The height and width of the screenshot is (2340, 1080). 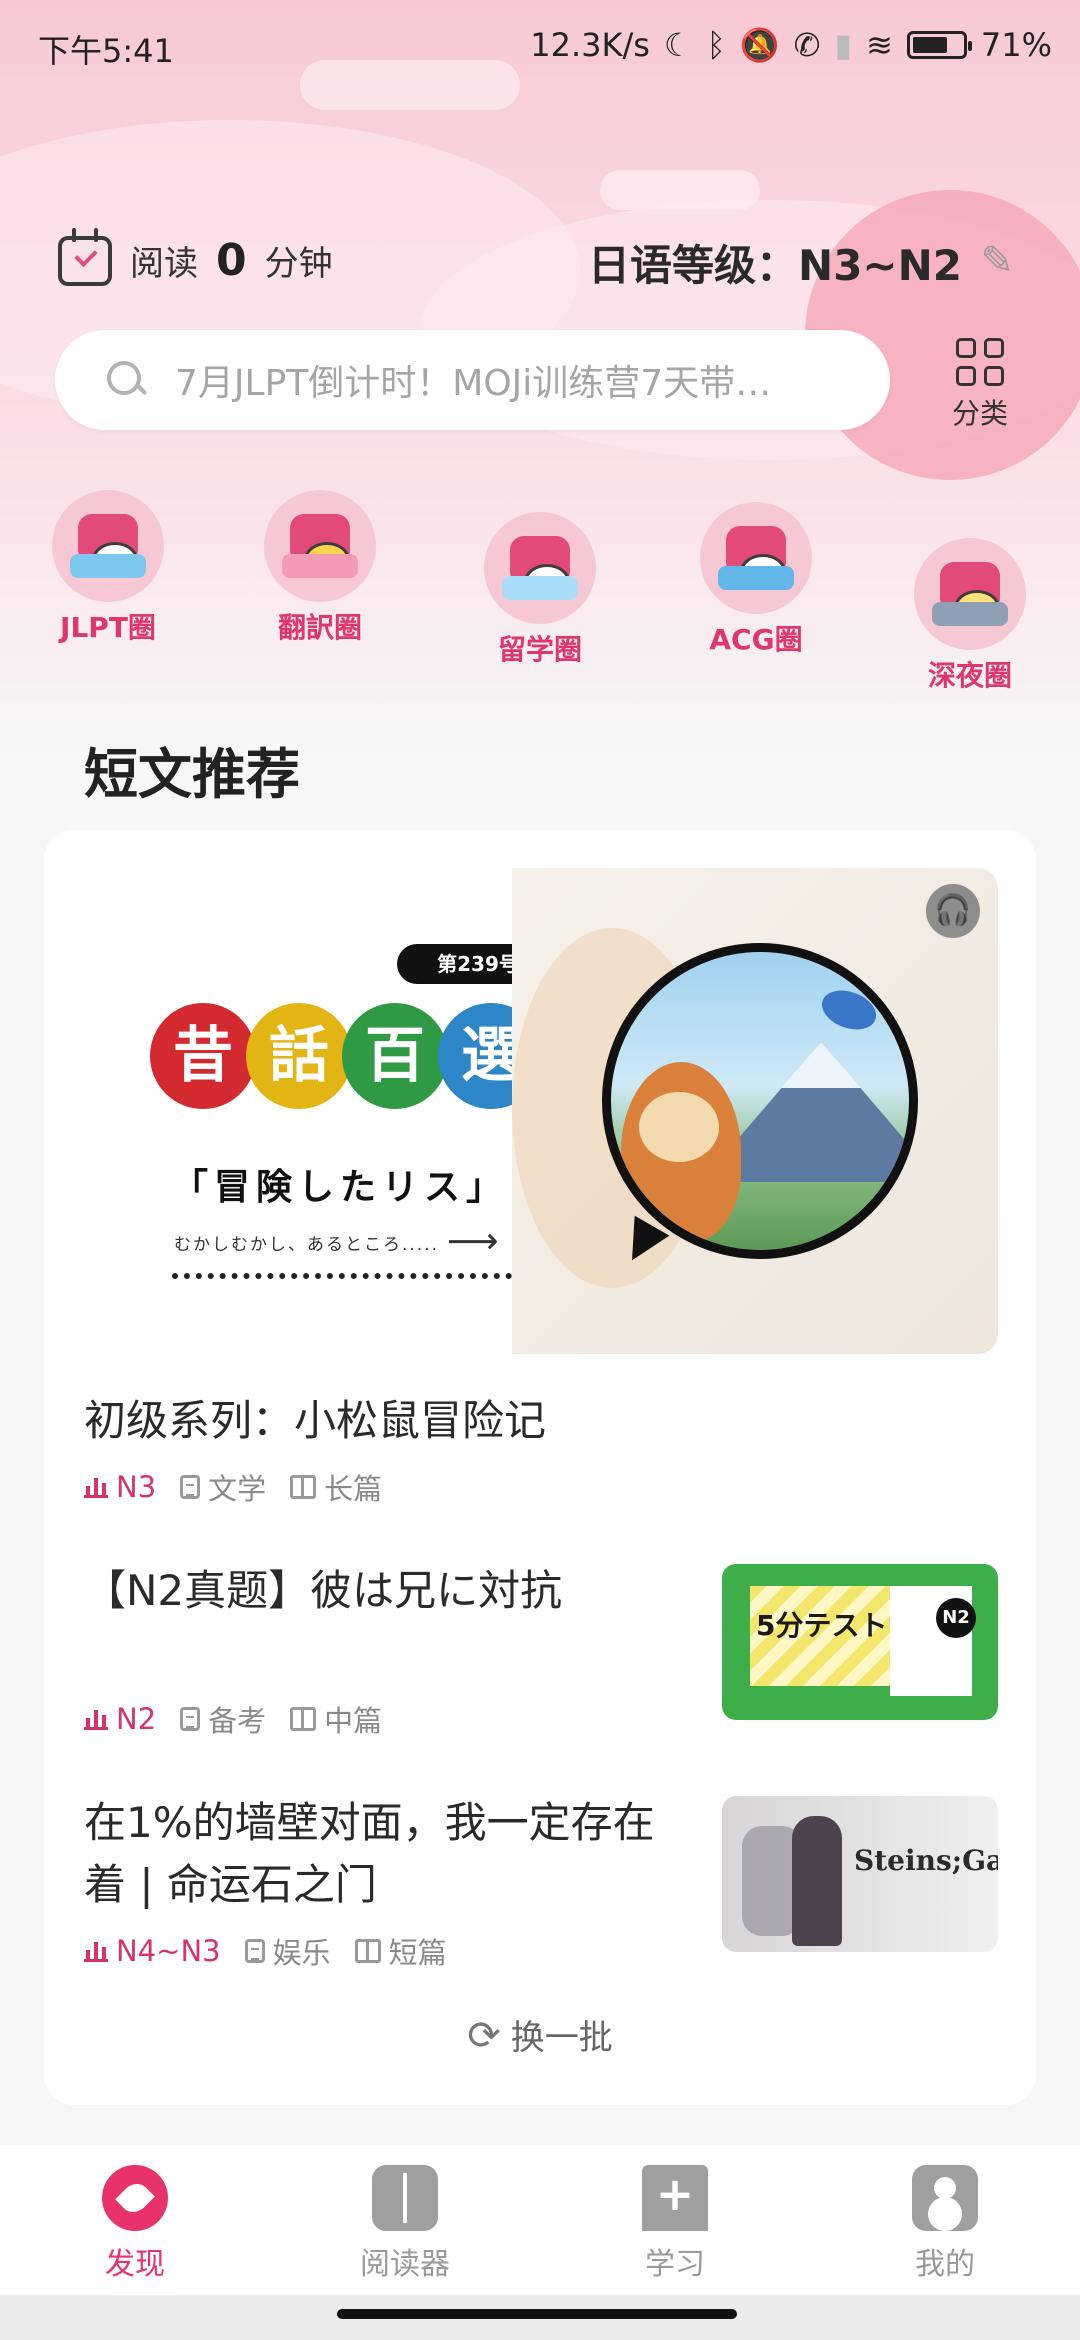 I want to click on late-night-mascot-icon, so click(x=970, y=594).